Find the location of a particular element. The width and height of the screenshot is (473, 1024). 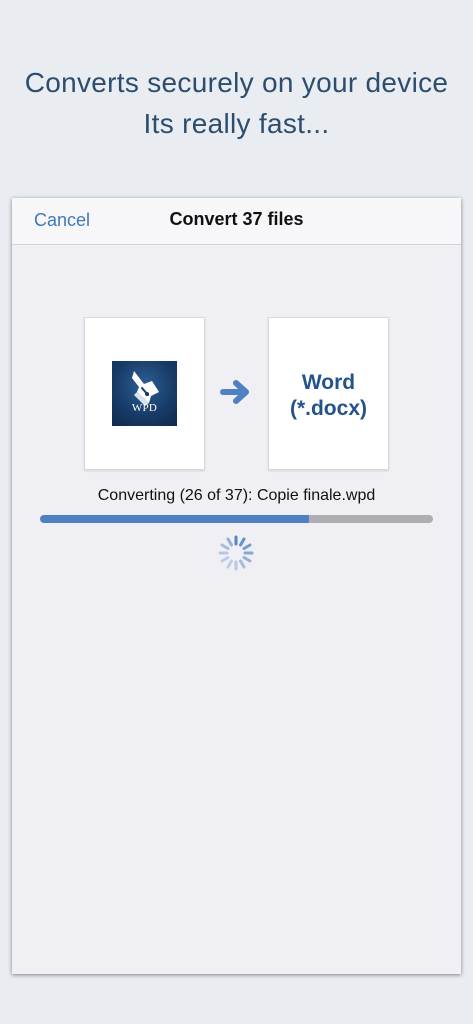

source-file-card: WPD is located at coordinates (144, 393).